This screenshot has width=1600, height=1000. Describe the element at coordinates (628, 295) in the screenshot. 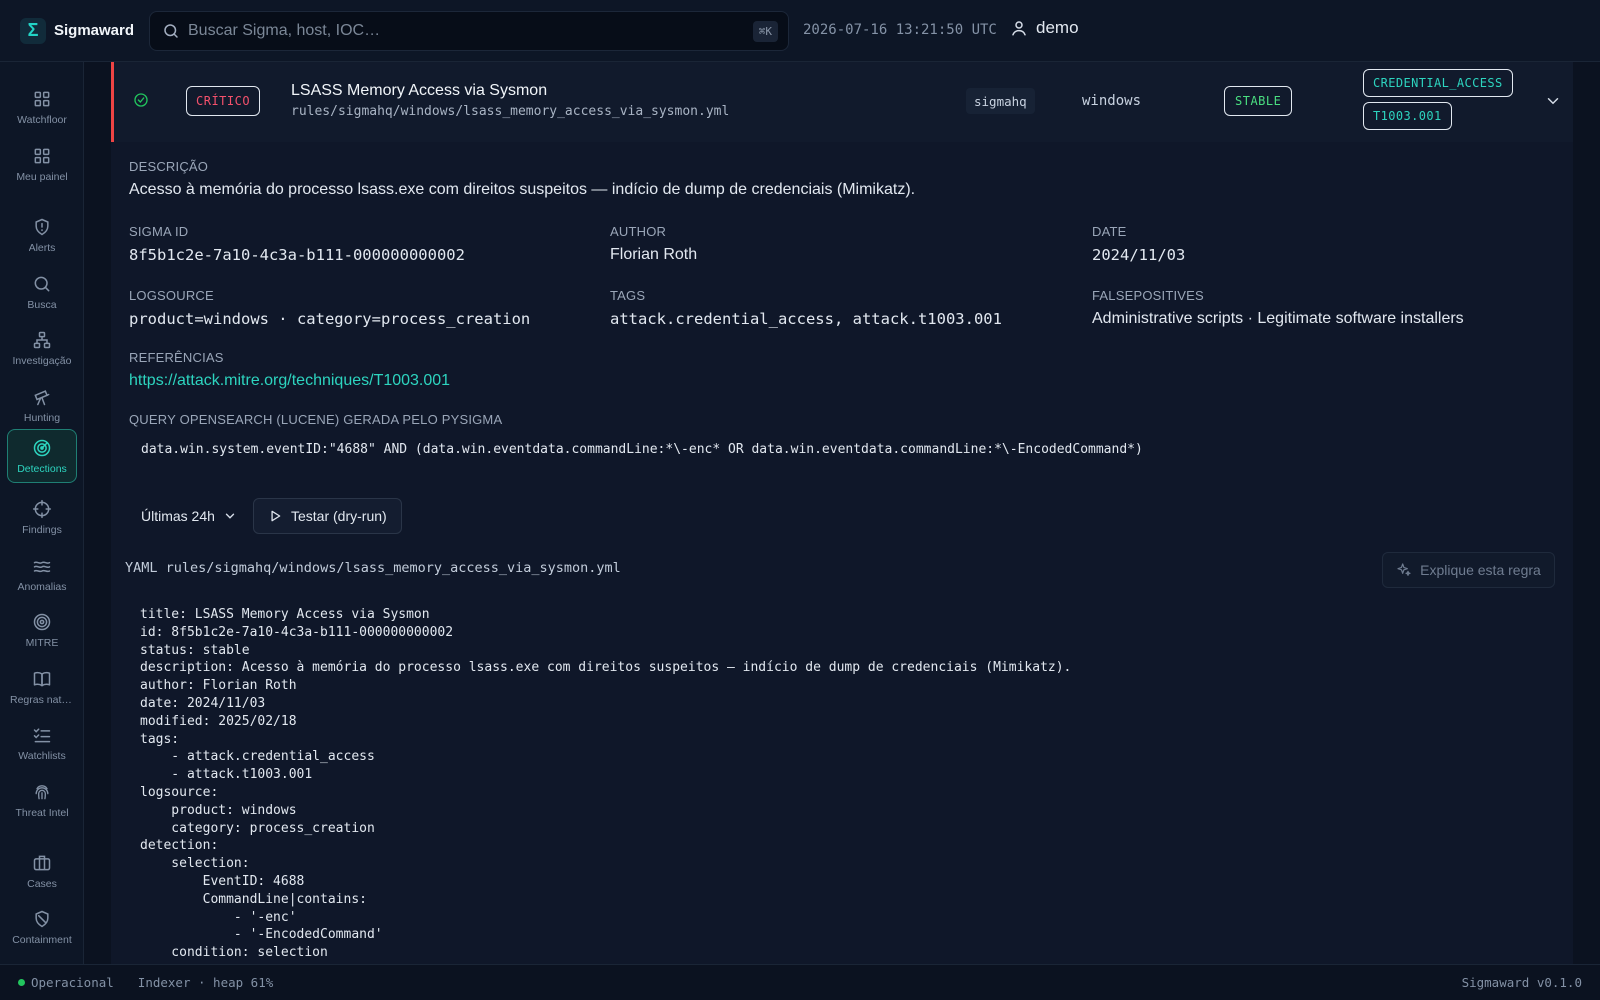

I see `tags-label: TAGS` at that location.